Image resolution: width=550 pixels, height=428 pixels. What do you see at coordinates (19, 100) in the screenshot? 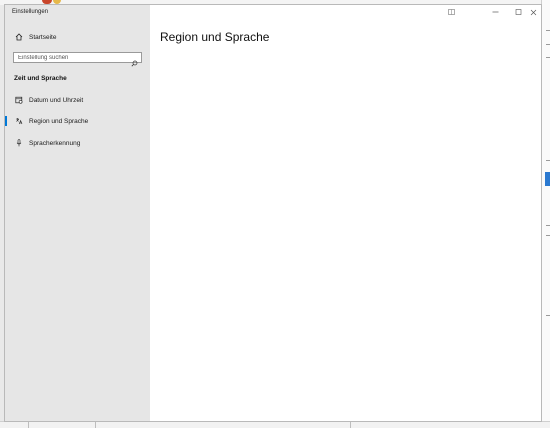
I see `calendar-clock-icon` at bounding box center [19, 100].